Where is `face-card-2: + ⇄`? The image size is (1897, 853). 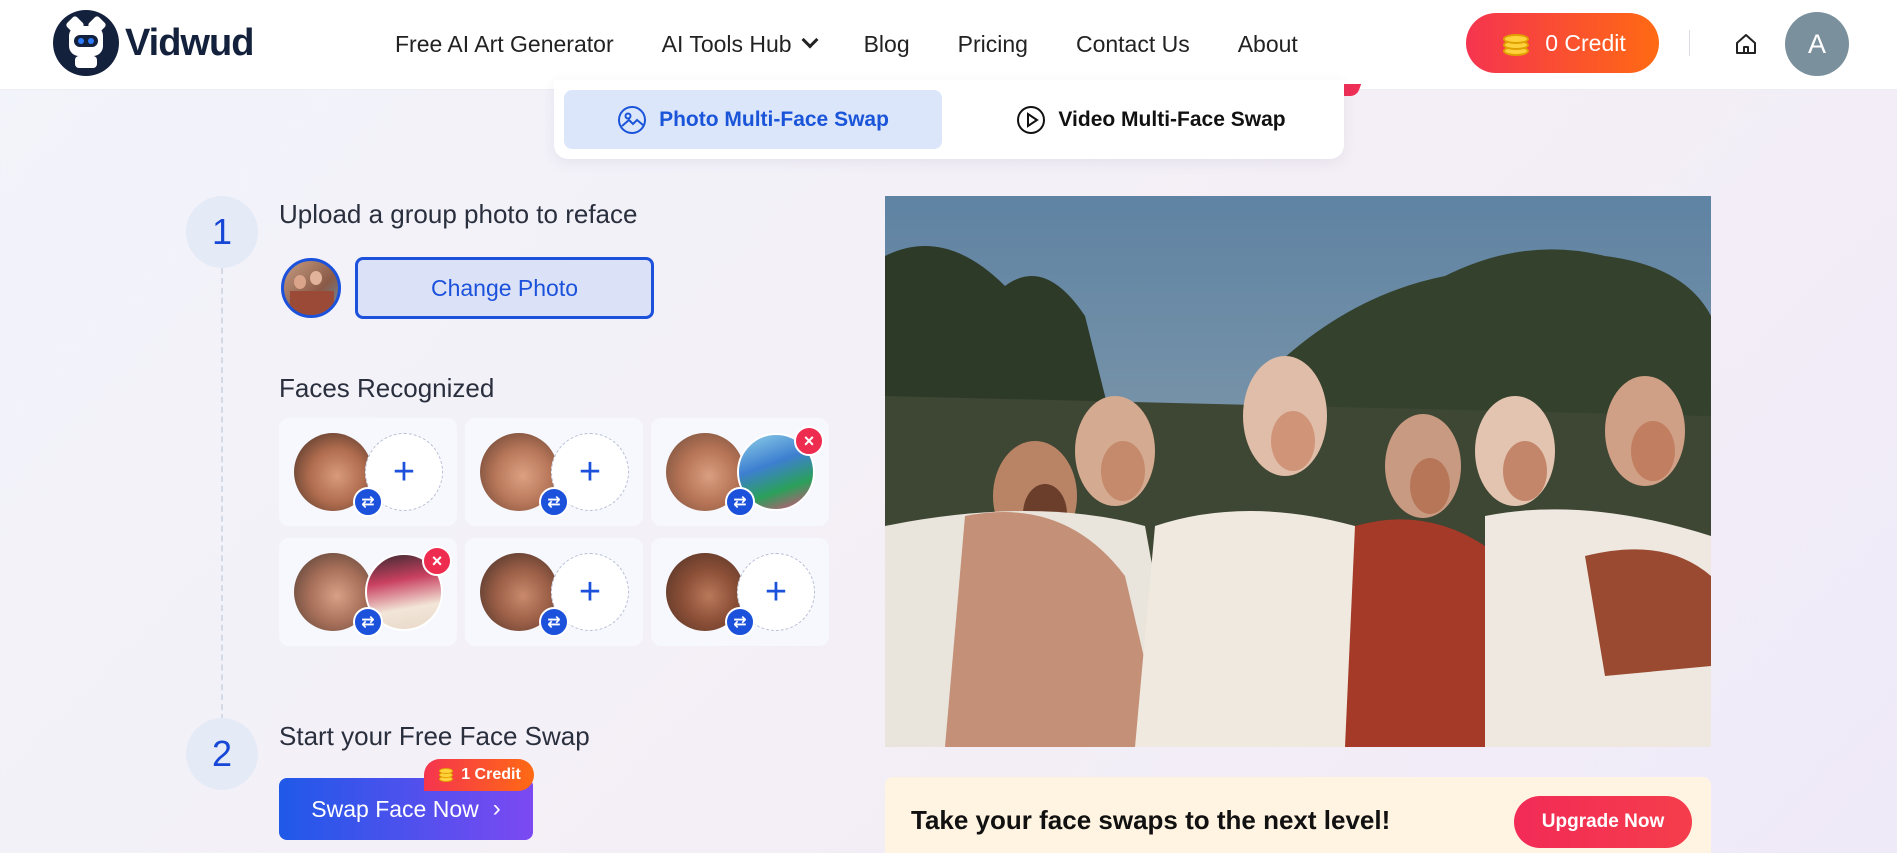 face-card-2: + ⇄ is located at coordinates (554, 472).